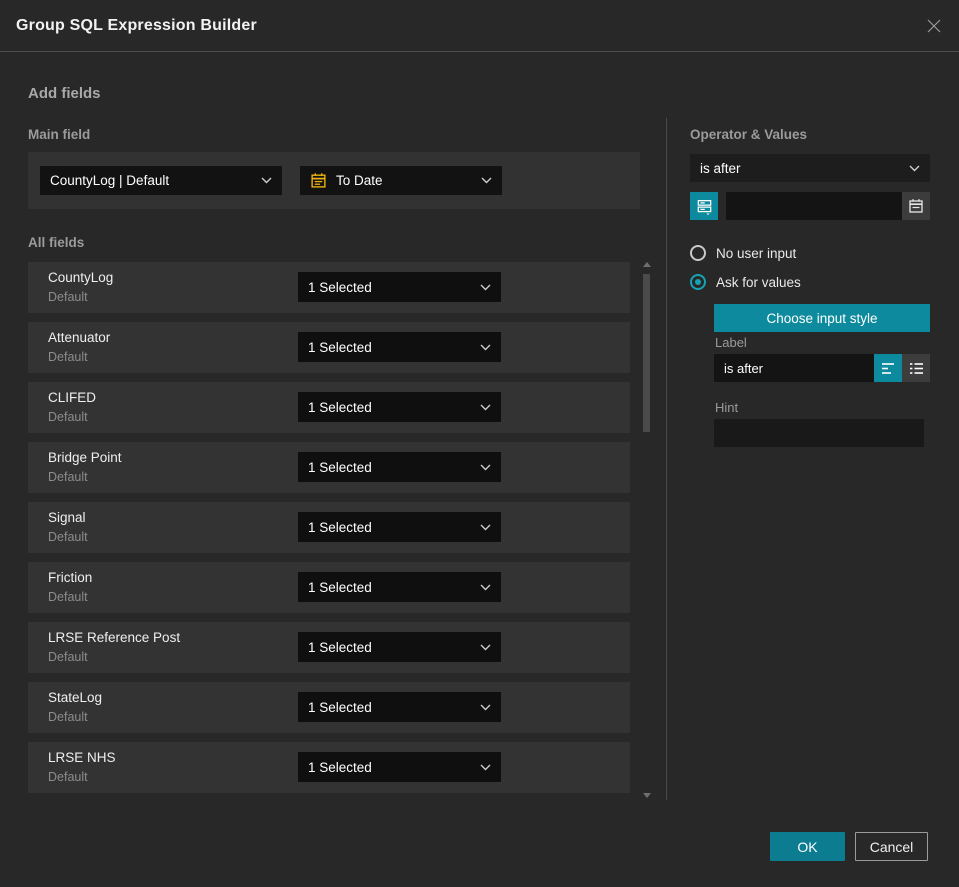 Image resolution: width=959 pixels, height=887 pixels. I want to click on field-name: Bridge Point, so click(85, 457).